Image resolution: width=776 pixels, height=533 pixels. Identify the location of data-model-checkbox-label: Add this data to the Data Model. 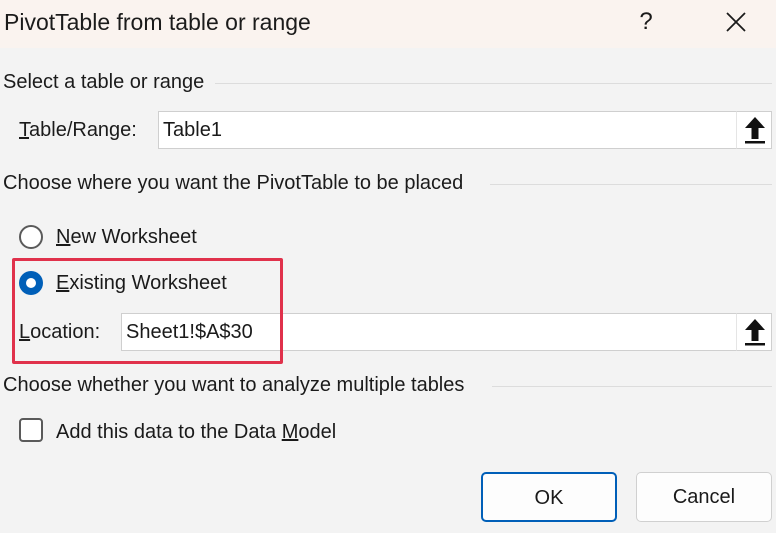
(196, 432).